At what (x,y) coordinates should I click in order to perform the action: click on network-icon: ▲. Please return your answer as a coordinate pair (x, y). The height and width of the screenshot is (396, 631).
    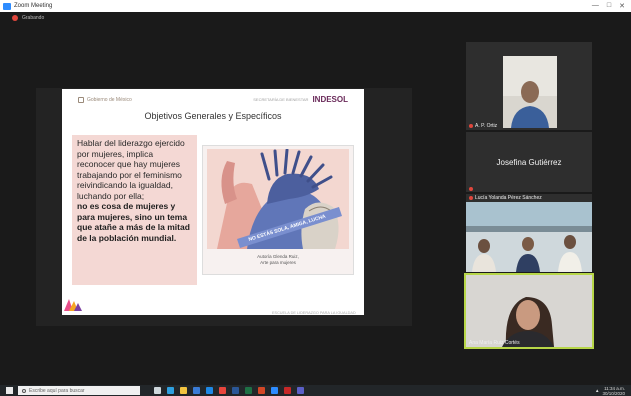
    Looking at the image, I should click on (597, 390).